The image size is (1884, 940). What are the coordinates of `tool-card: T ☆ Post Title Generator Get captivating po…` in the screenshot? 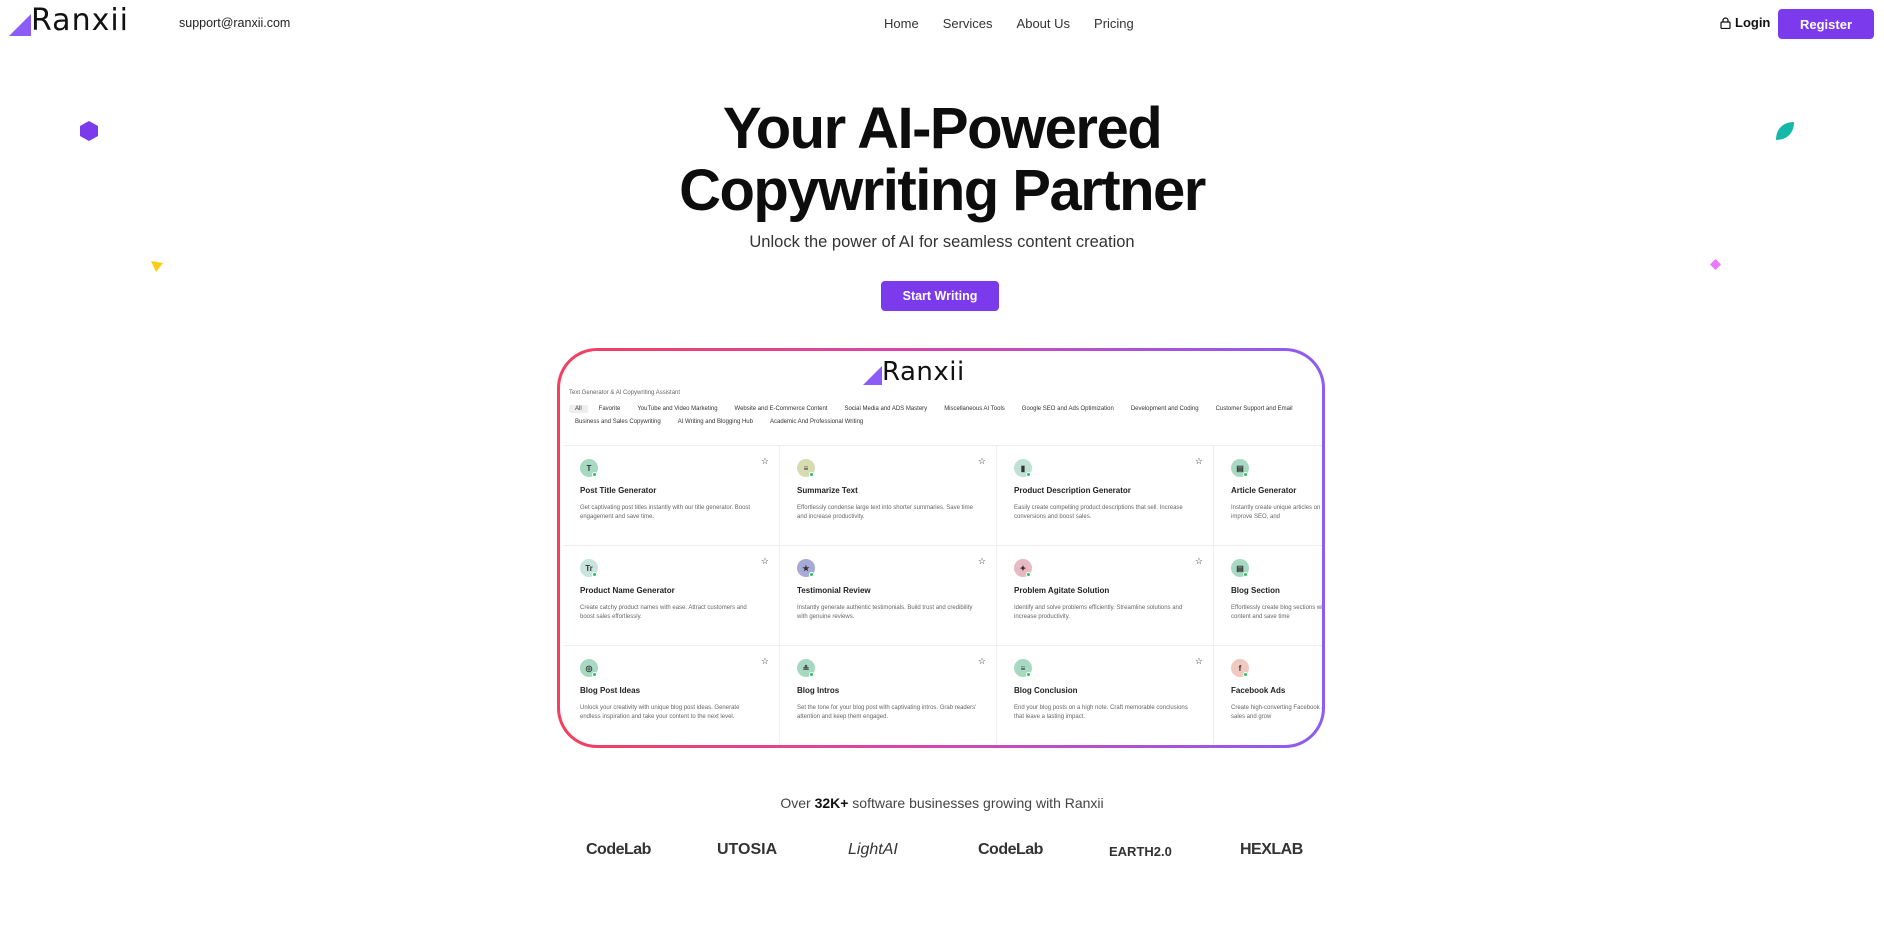 It's located at (671, 496).